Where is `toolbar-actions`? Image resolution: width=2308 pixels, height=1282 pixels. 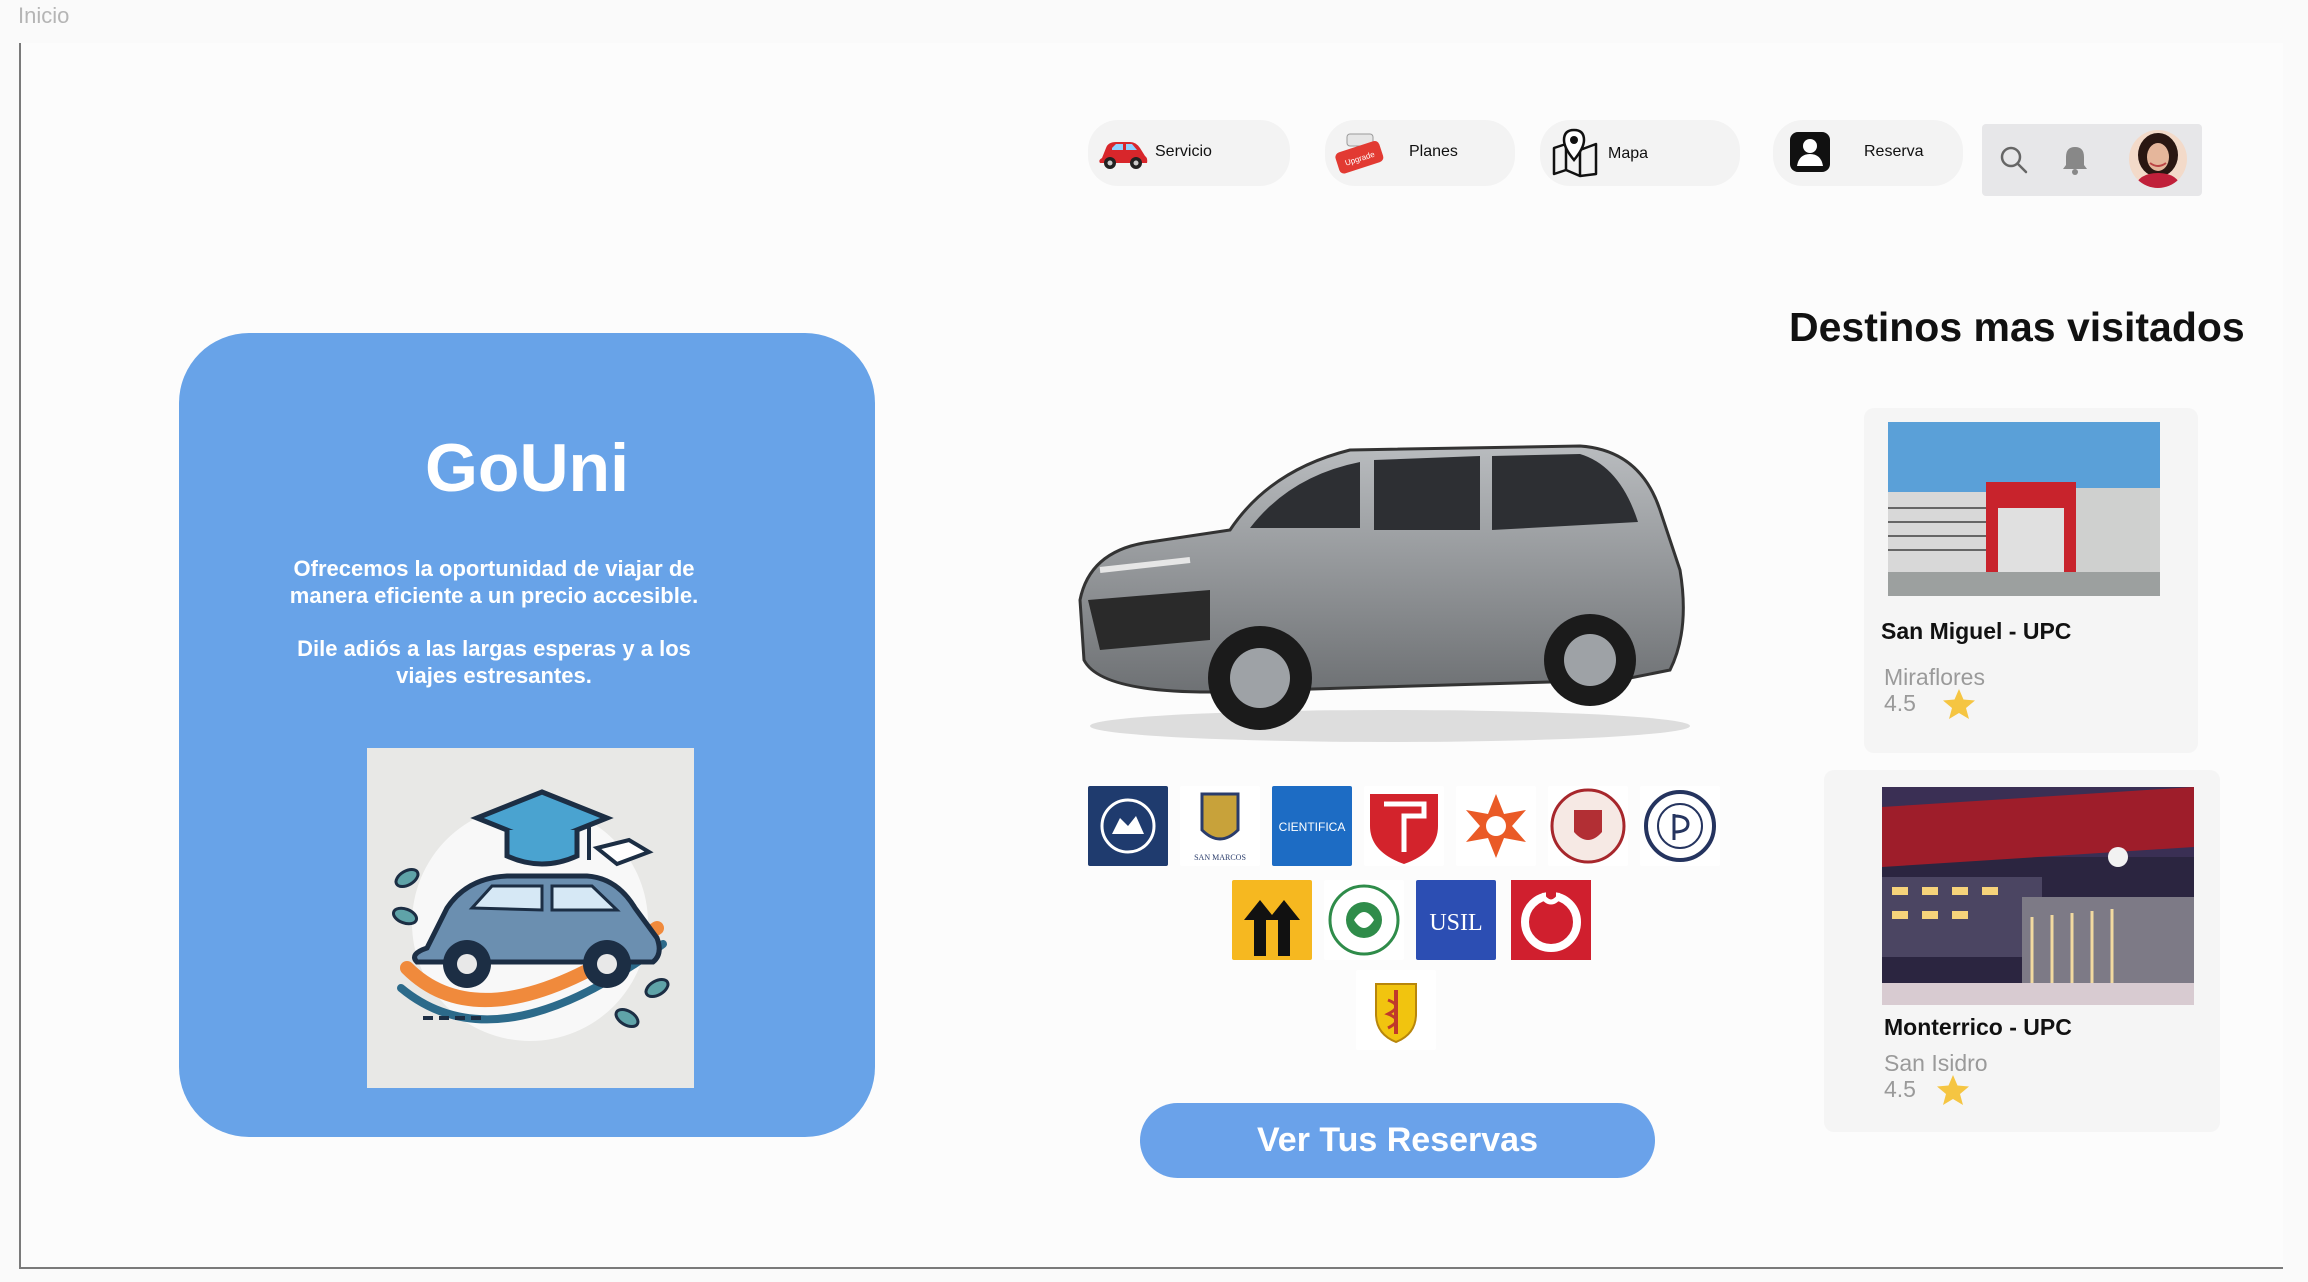 toolbar-actions is located at coordinates (2092, 160).